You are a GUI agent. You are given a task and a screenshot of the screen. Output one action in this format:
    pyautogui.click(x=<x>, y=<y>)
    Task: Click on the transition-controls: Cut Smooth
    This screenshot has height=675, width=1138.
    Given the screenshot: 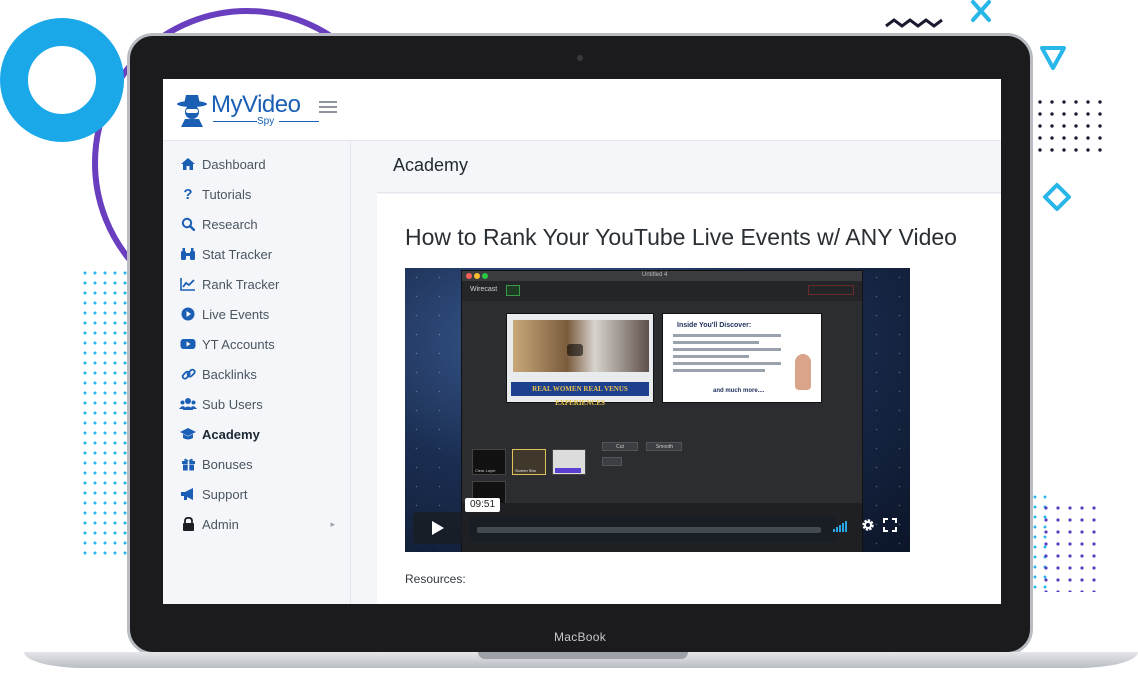 What is the action you would take?
    pyautogui.click(x=657, y=450)
    